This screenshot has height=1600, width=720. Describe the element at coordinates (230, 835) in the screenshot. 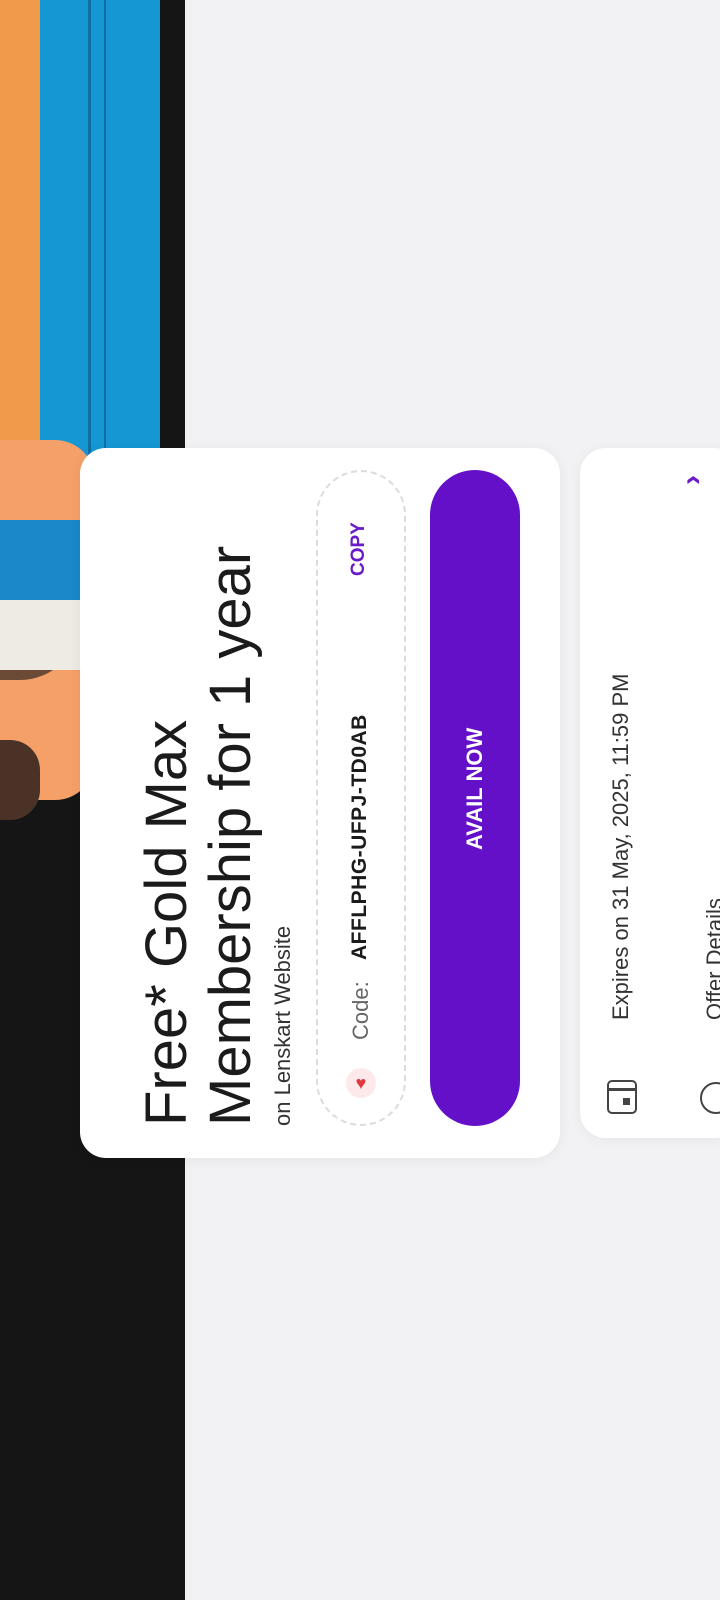

I see `offer-title-line2: Membership for 1 year` at that location.